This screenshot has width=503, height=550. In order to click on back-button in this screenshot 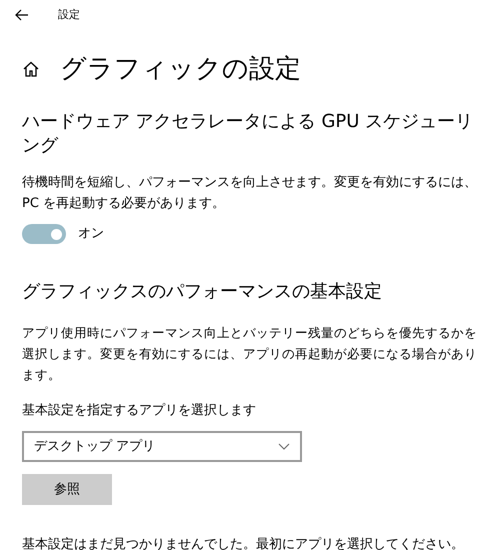, I will do `click(22, 15)`.